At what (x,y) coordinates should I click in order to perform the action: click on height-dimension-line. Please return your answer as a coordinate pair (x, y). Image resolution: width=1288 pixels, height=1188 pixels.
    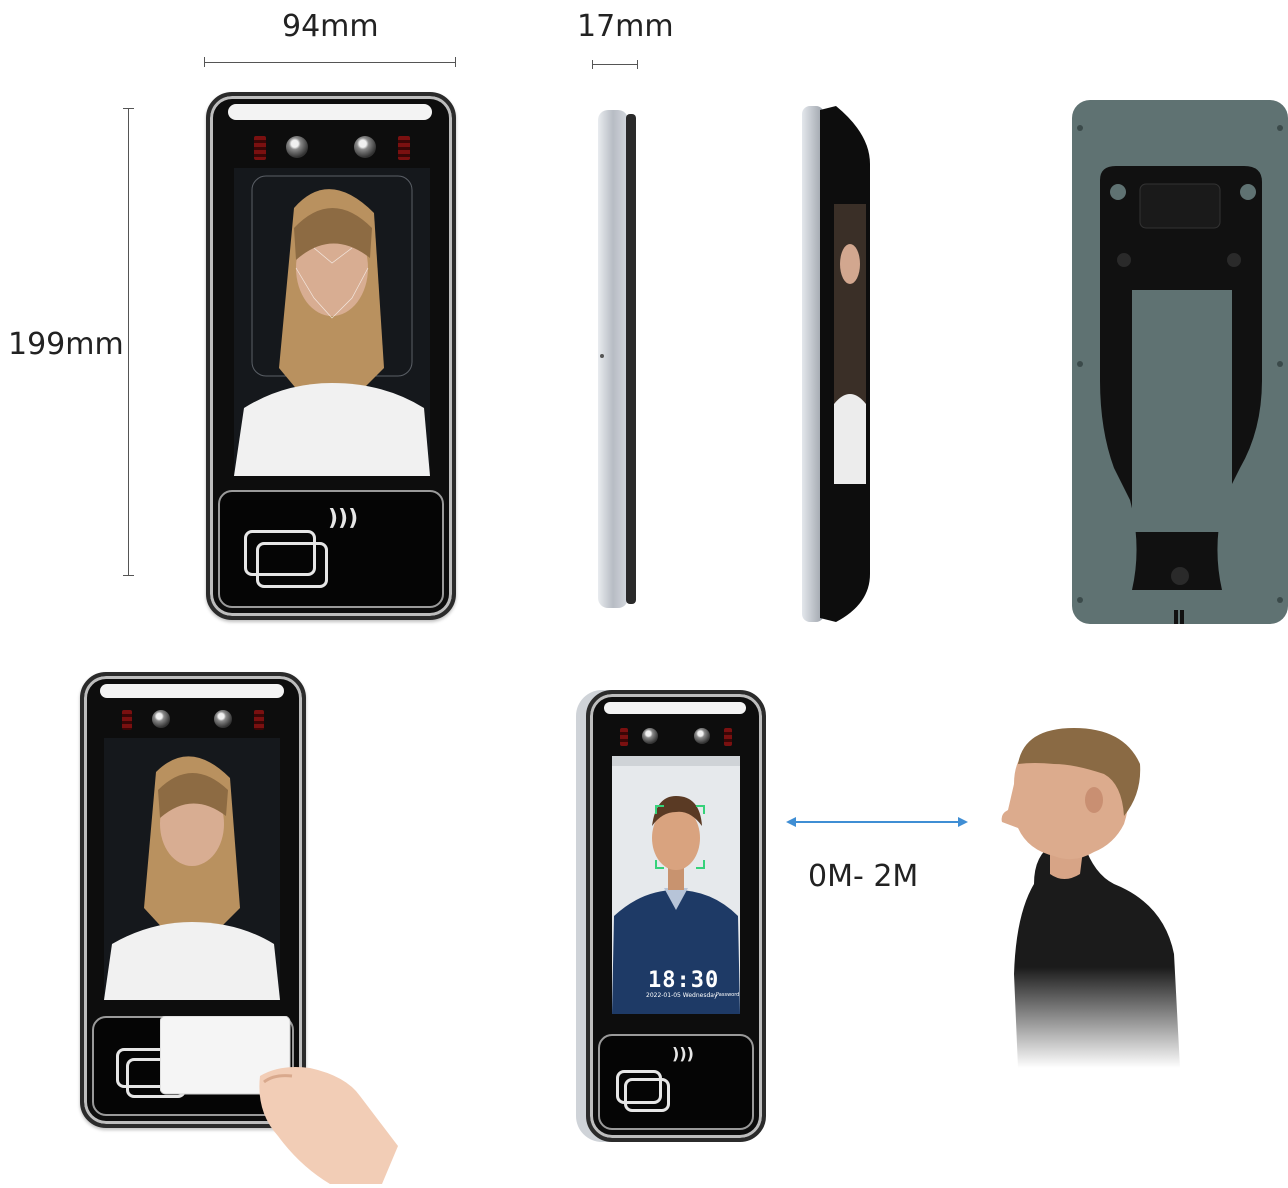
    Looking at the image, I should click on (128, 342).